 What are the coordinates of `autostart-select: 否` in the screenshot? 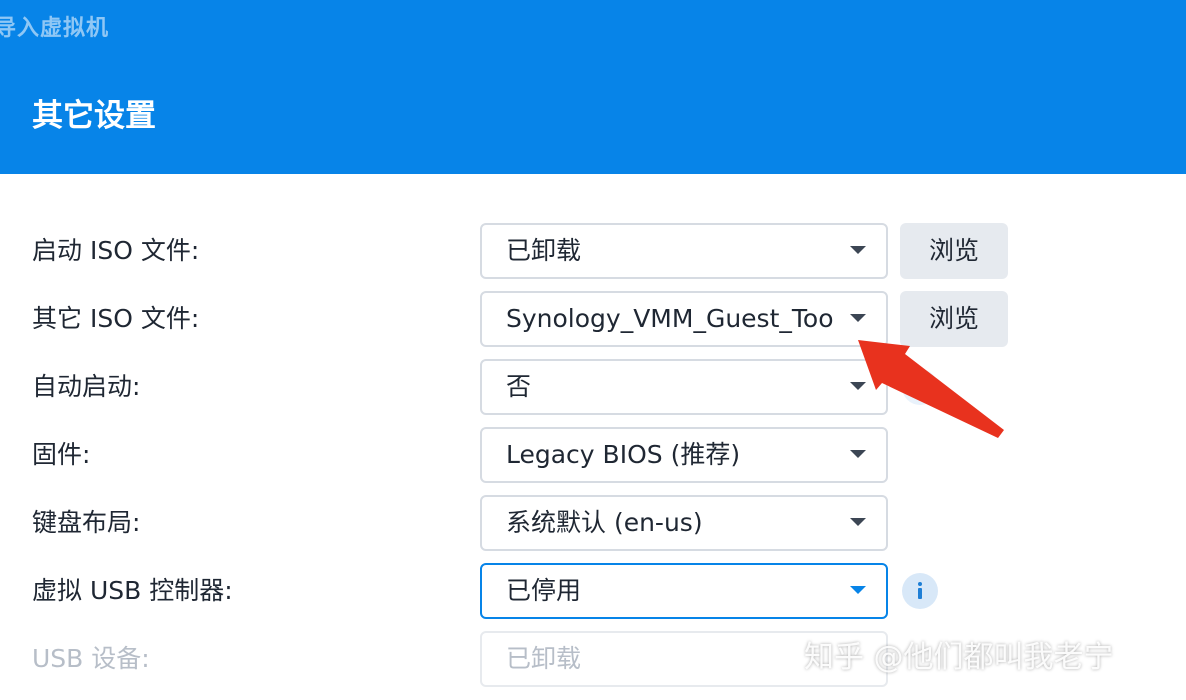 It's located at (684, 387).